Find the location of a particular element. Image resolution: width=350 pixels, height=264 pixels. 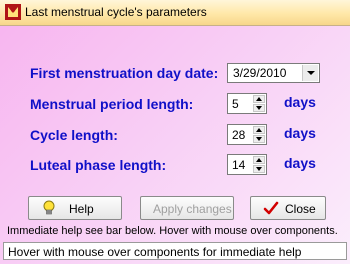

cycle-length-value: 28 is located at coordinates (238, 135).